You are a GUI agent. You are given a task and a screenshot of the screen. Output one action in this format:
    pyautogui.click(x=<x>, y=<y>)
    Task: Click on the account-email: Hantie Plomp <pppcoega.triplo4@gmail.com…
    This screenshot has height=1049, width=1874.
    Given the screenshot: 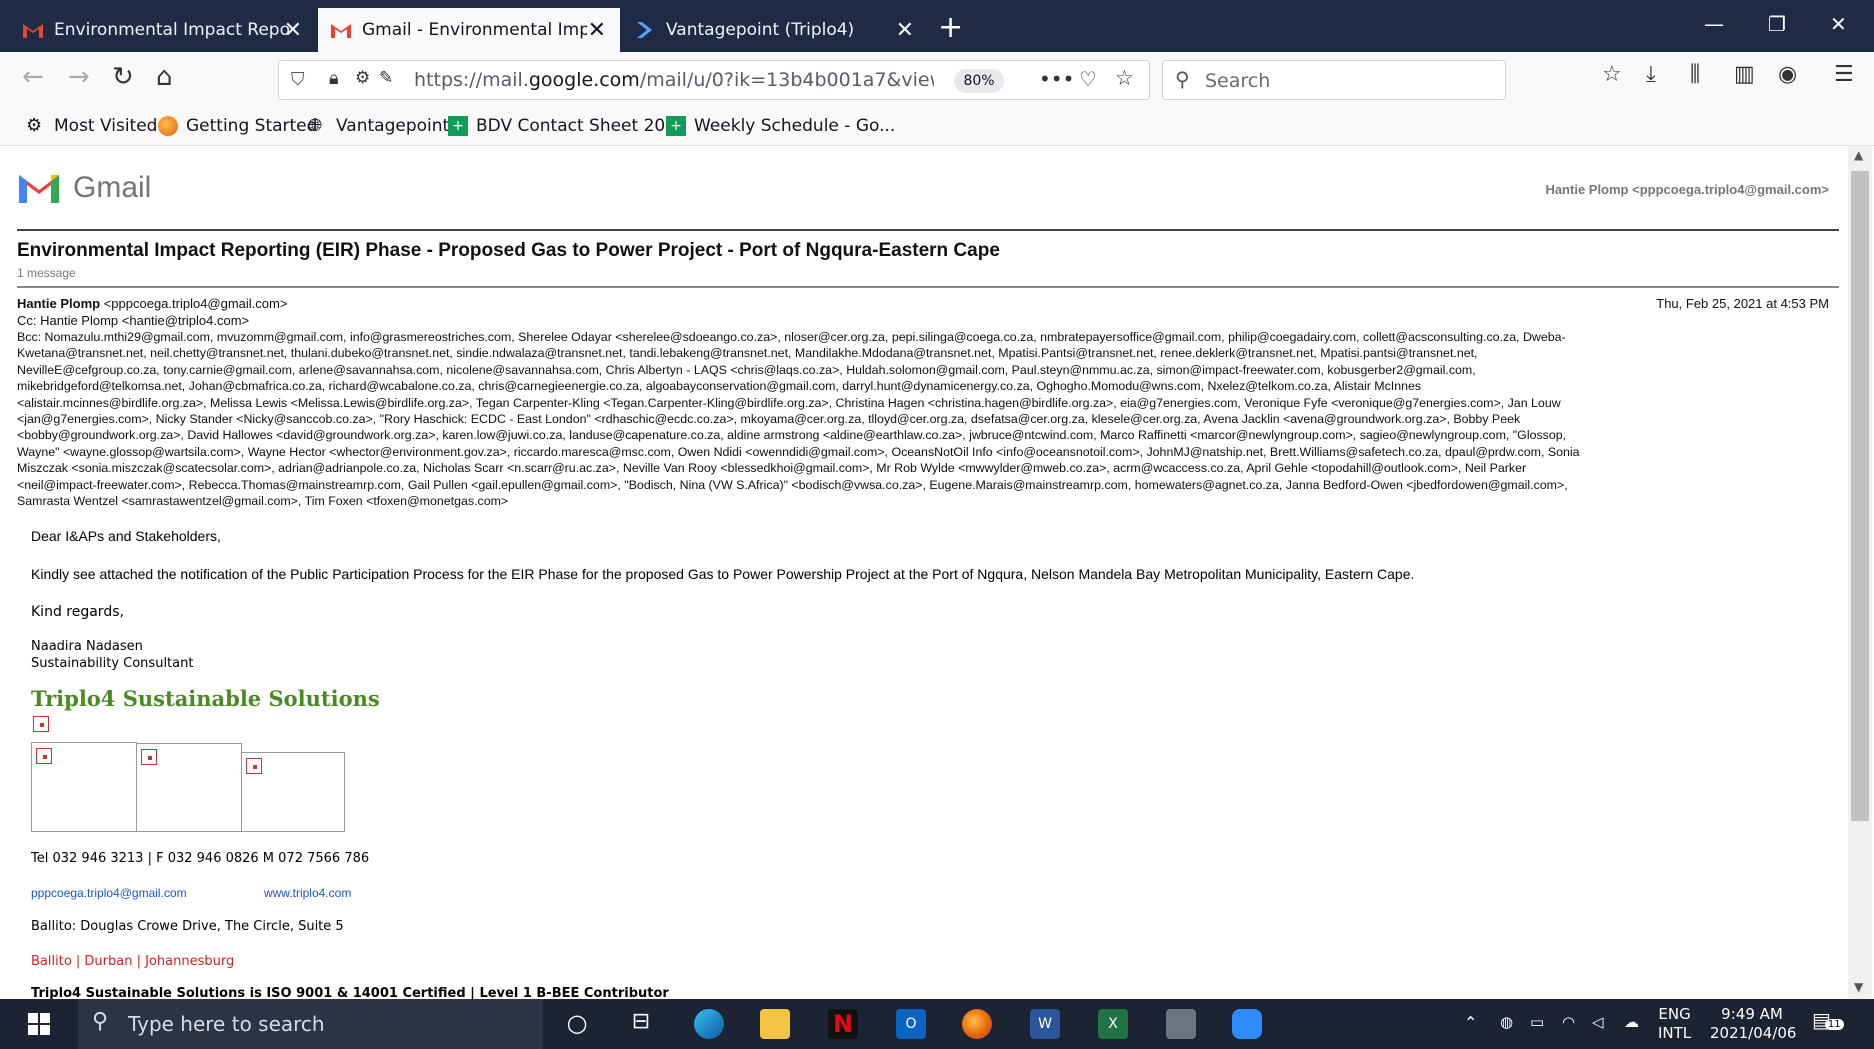 What is the action you would take?
    pyautogui.click(x=1687, y=189)
    